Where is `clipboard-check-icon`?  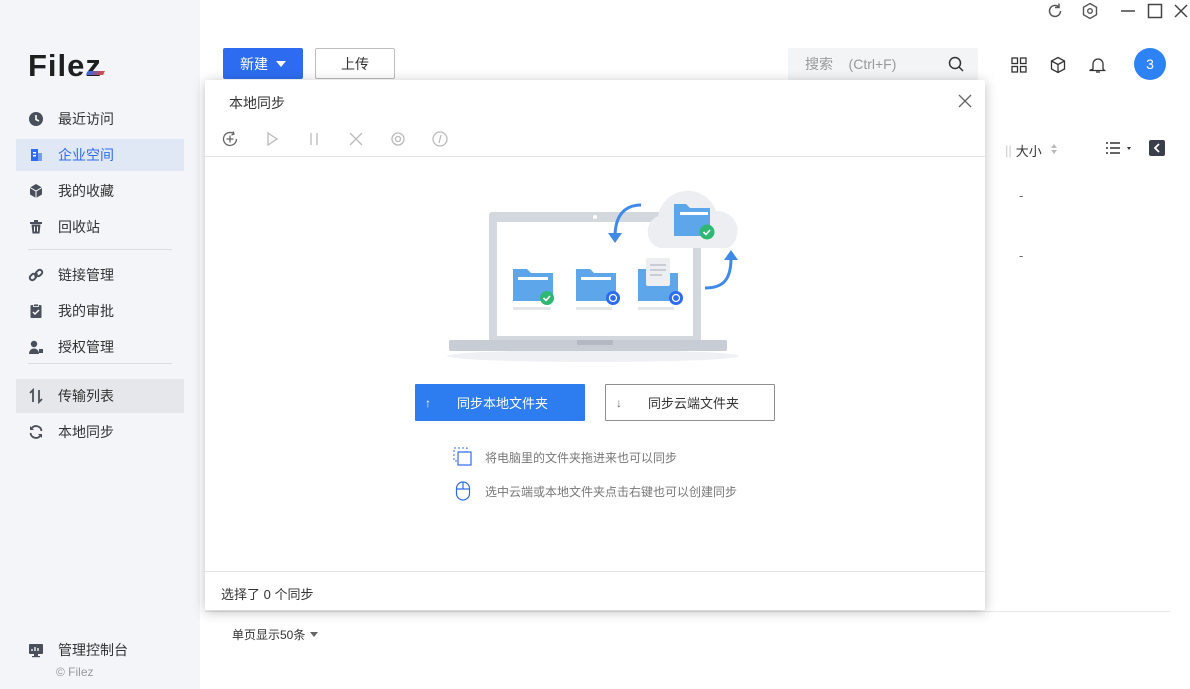 clipboard-check-icon is located at coordinates (36, 311).